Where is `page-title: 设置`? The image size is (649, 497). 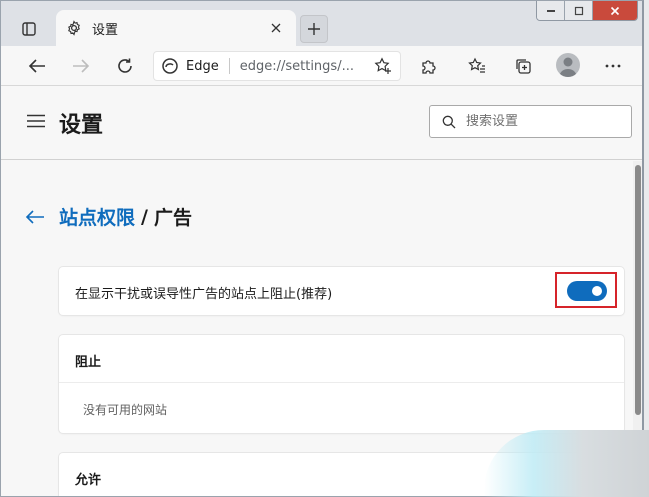 page-title: 设置 is located at coordinates (81, 125).